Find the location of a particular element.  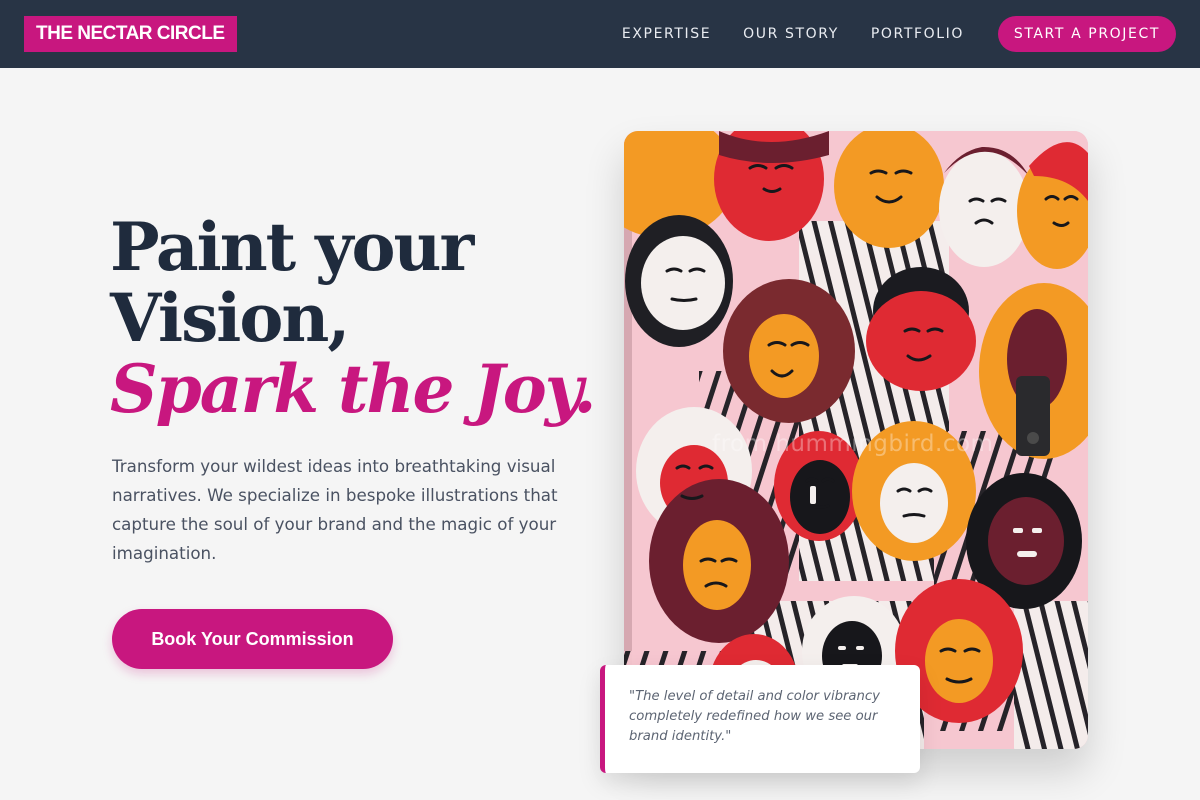

book-commission-button: Book Your Commission is located at coordinates (252, 639).